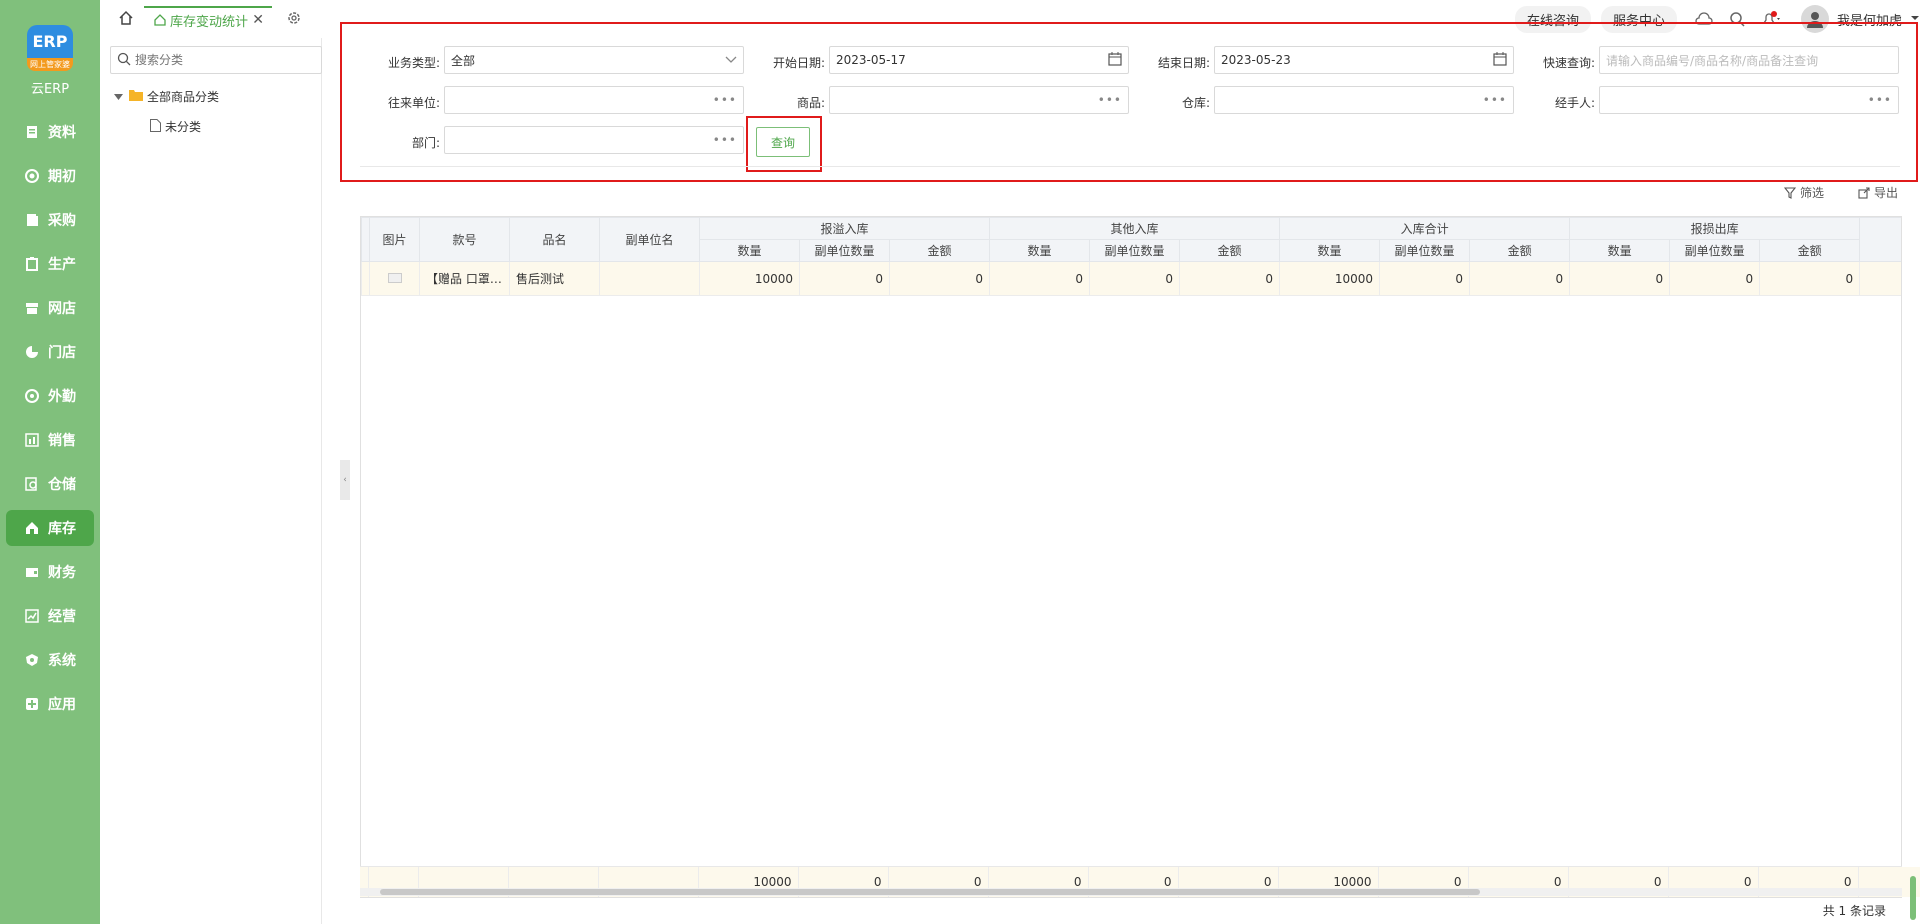 This screenshot has height=924, width=1920. I want to click on quick-query-label: 快速查询:, so click(1568, 63).